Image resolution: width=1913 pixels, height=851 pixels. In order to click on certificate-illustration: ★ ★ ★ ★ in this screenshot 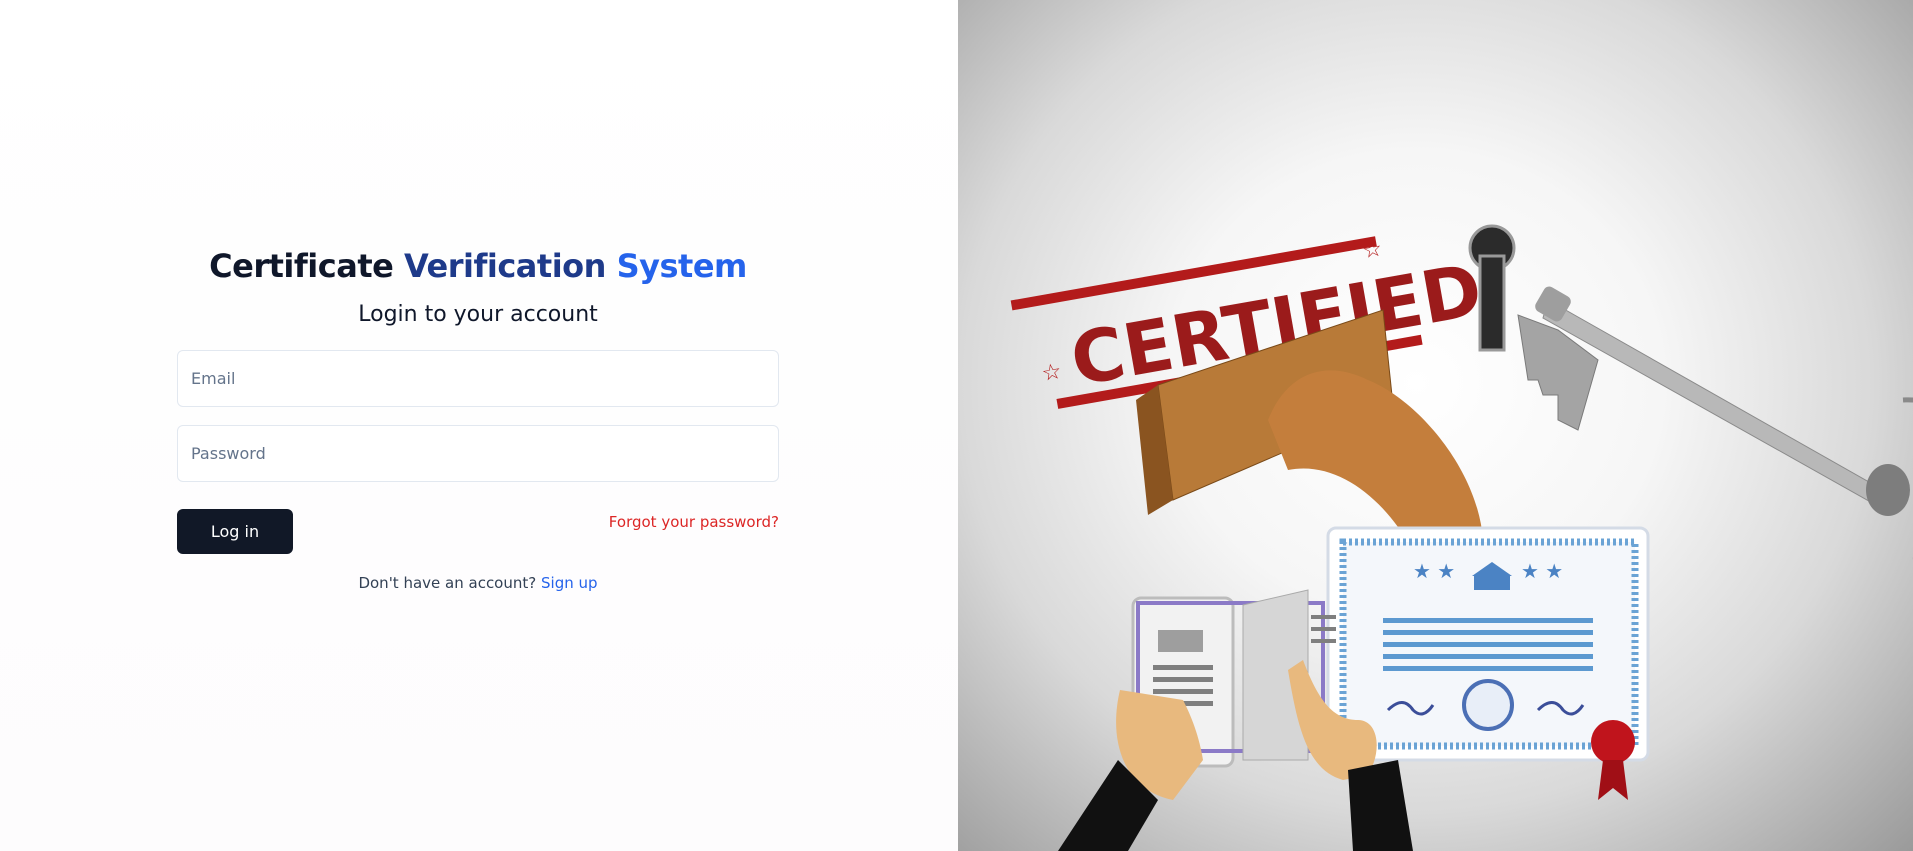, I will do `click(1488, 663)`.